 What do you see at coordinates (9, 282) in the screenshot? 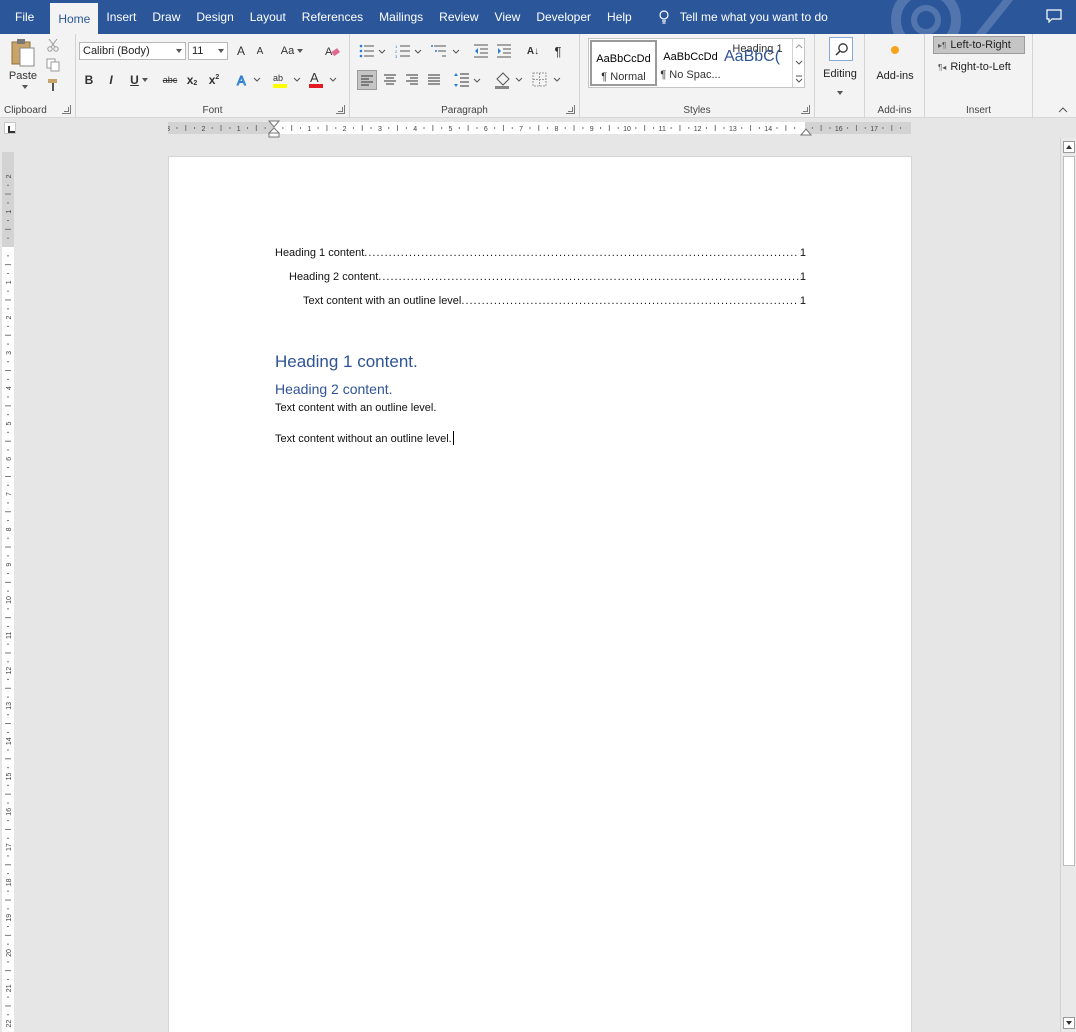
I see `ruler-label: 1` at bounding box center [9, 282].